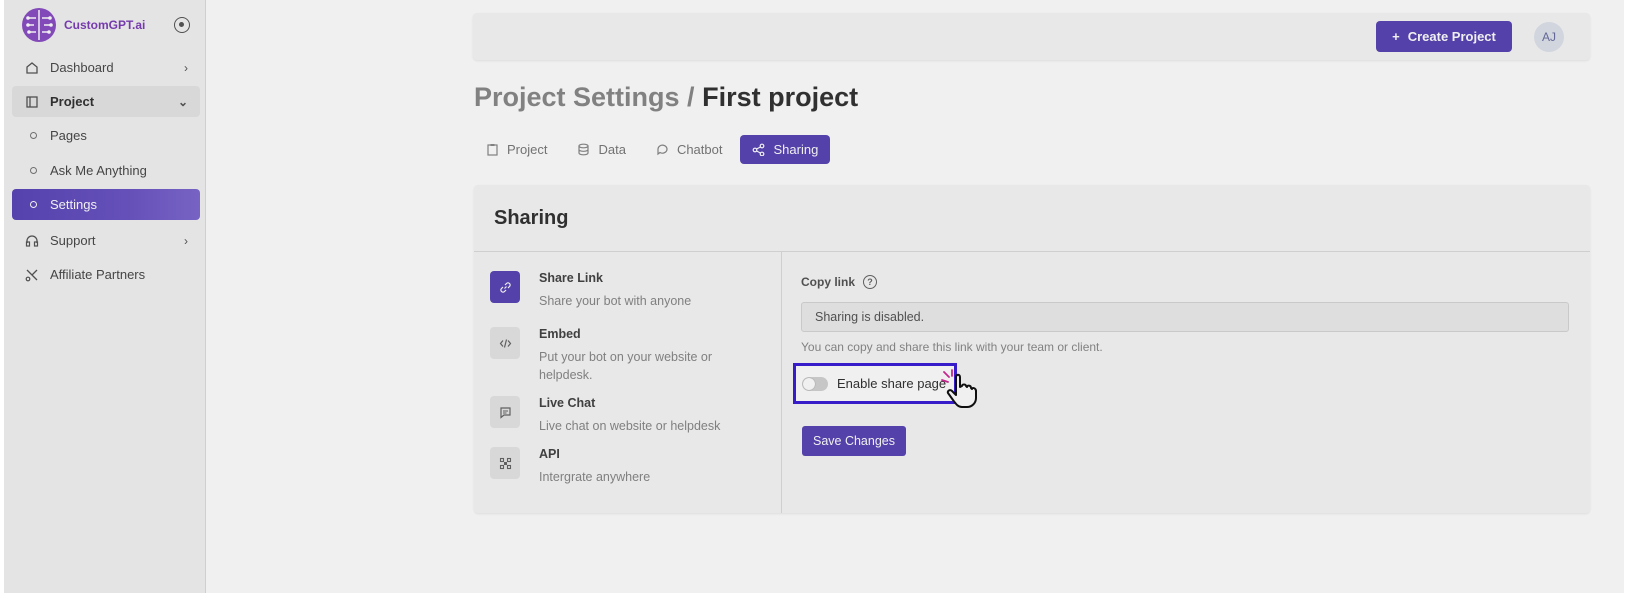 This screenshot has width=1628, height=598. What do you see at coordinates (72, 101) in the screenshot?
I see `sidebar-item-label: Project` at bounding box center [72, 101].